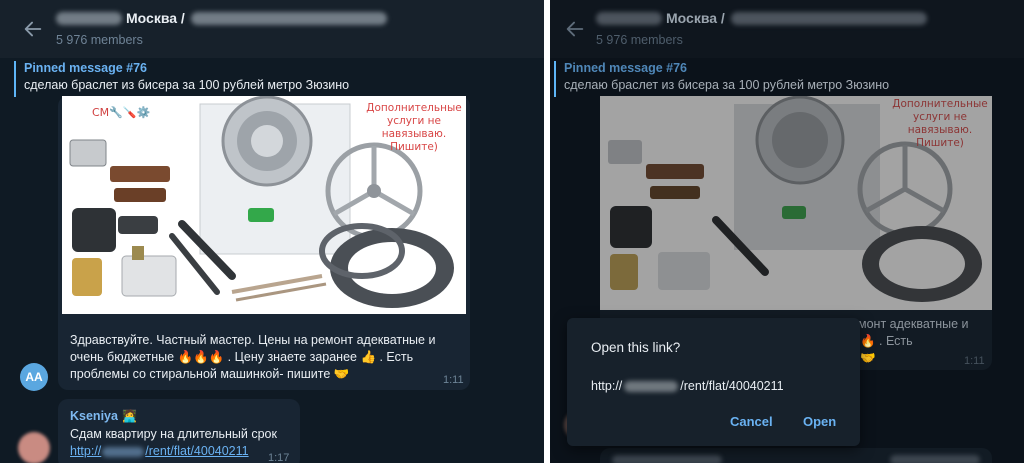 The width and height of the screenshot is (1024, 463). I want to click on dialog-title: Open this link?, so click(636, 347).